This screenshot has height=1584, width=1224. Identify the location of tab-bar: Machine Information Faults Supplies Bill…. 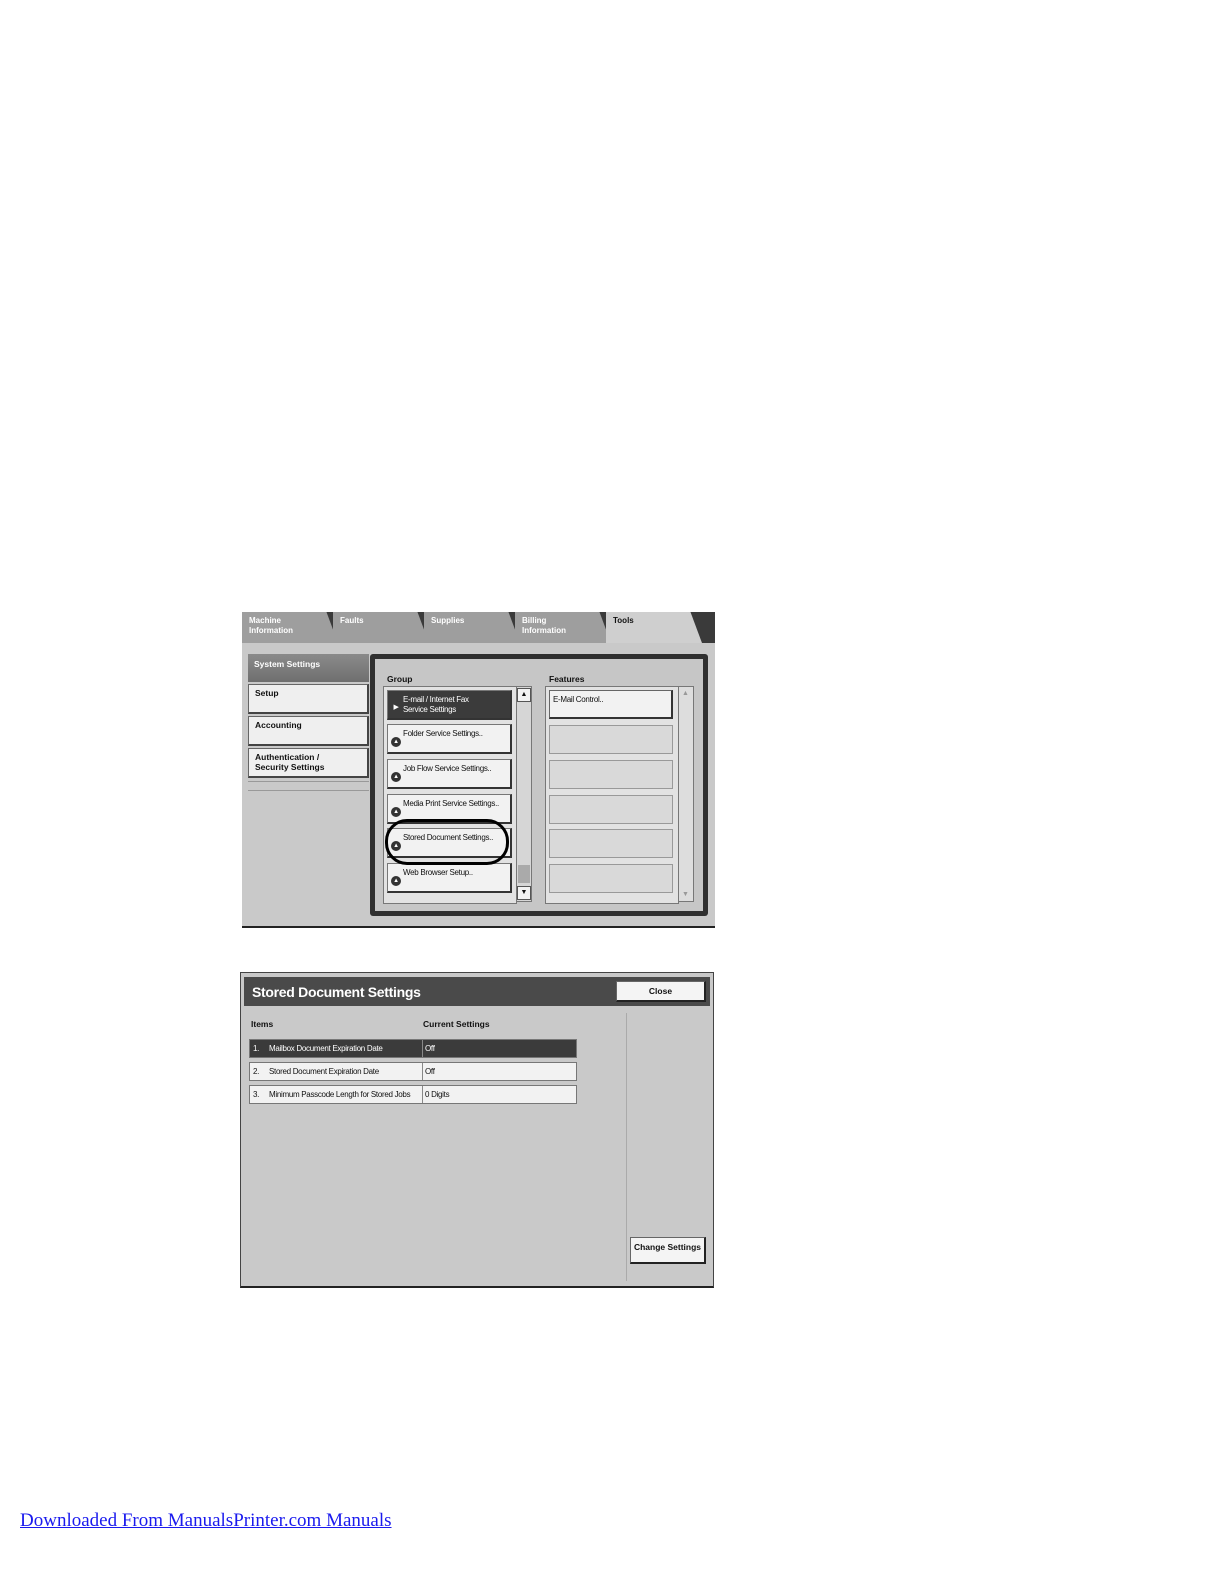
(478, 627).